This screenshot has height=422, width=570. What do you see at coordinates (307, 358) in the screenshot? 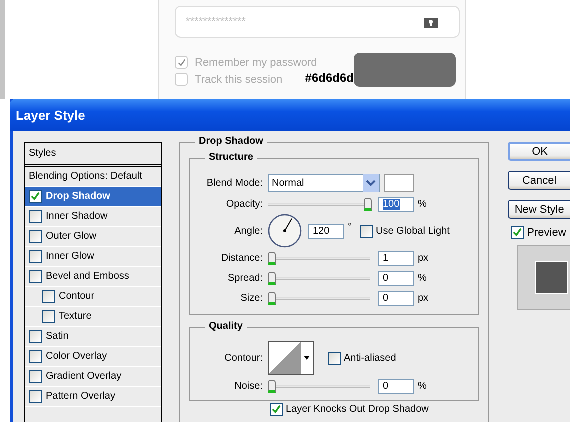
I see `caret-icon` at bounding box center [307, 358].